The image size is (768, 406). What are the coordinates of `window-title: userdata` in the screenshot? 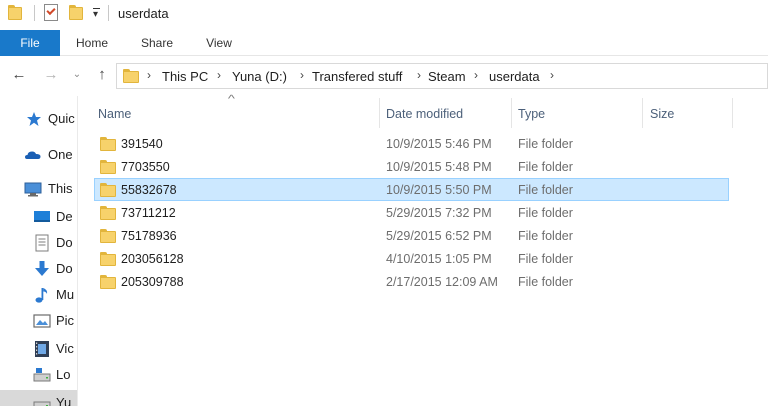 It's located at (143, 13).